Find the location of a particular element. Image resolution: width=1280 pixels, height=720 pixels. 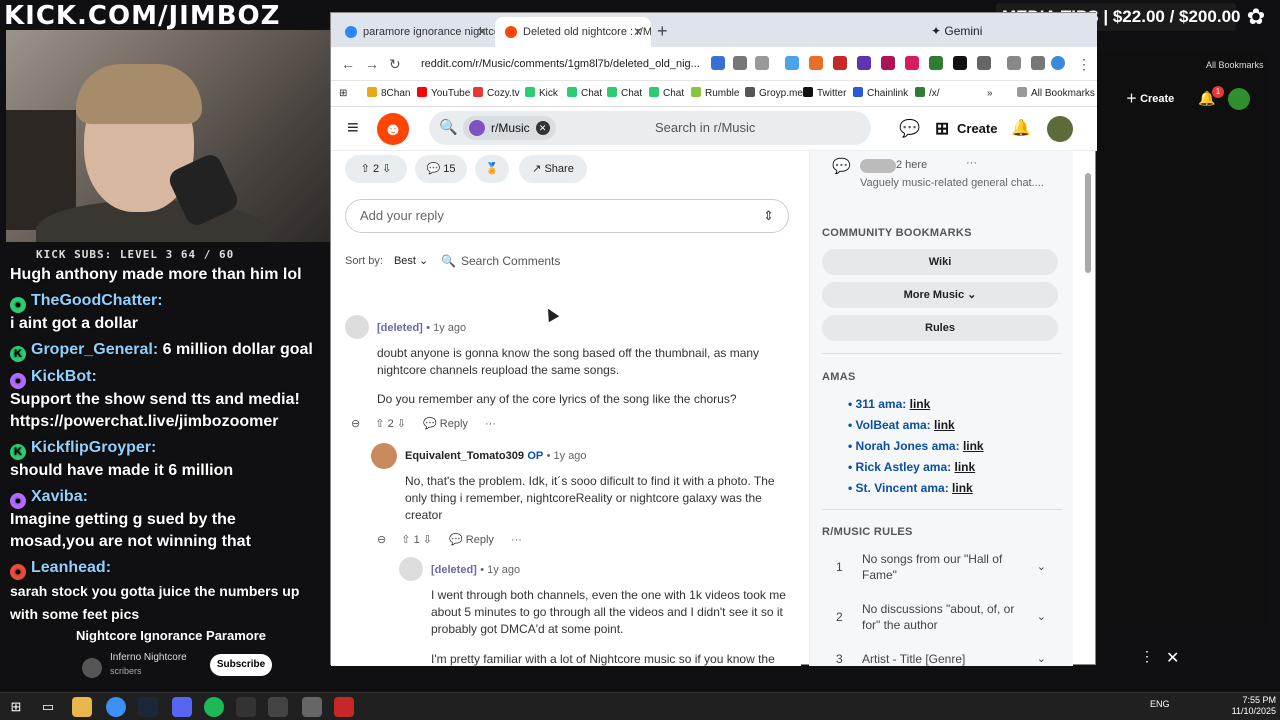

file-explorer-icon is located at coordinates (82, 707).